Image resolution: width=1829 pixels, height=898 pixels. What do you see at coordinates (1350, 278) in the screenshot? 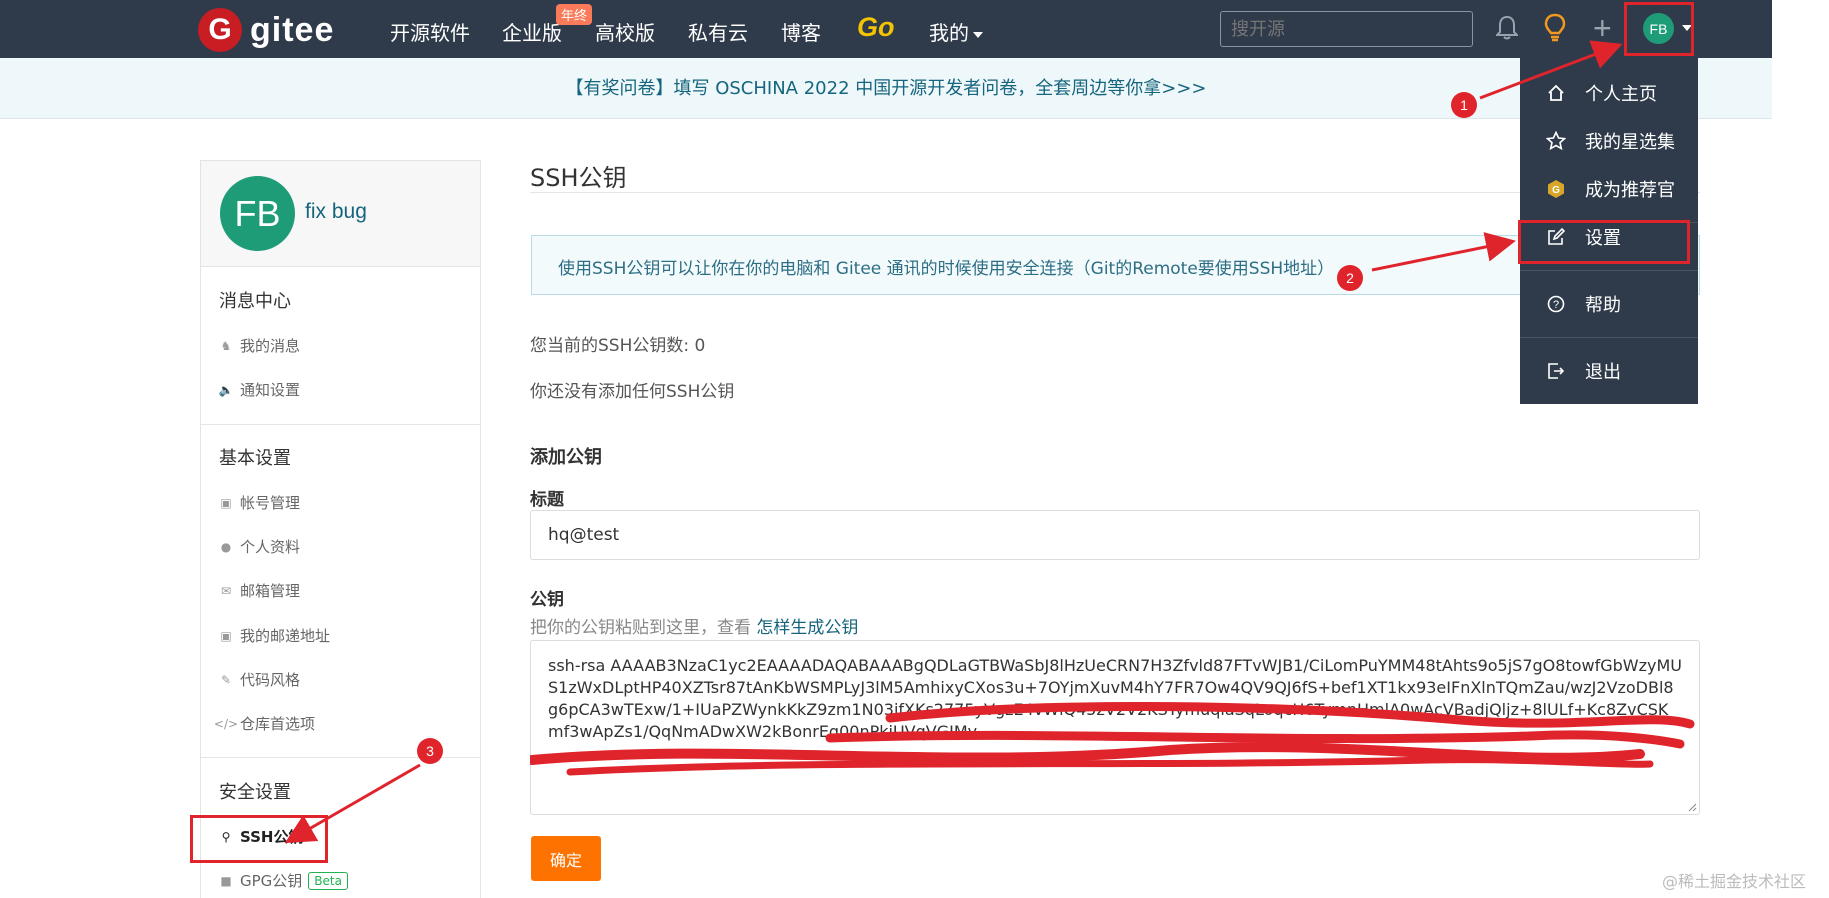
I see `annotation-step-2: 2` at bounding box center [1350, 278].